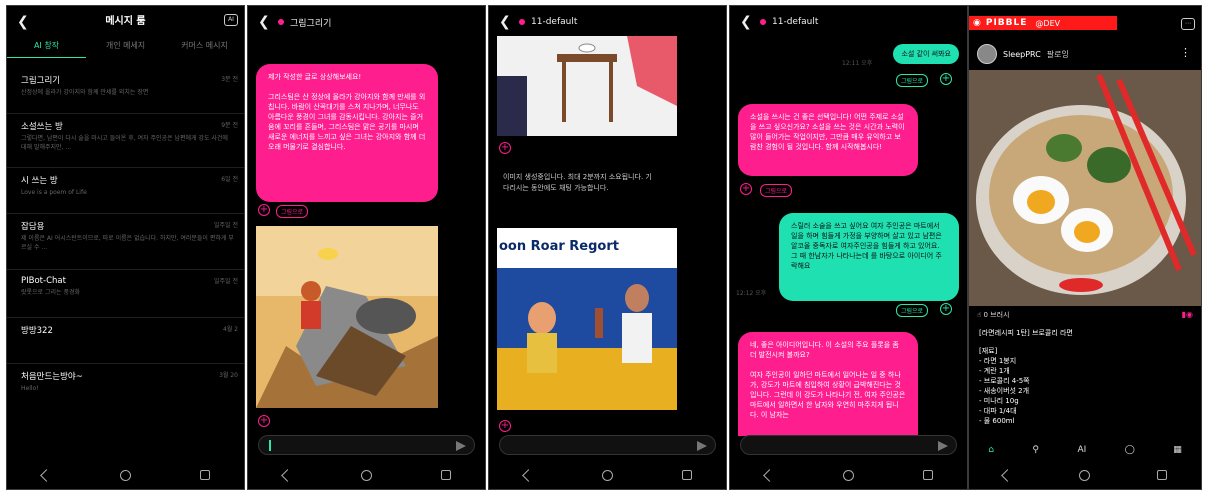 The width and height of the screenshot is (1207, 495). What do you see at coordinates (997, 421) in the screenshot?
I see `ingredient-item: - 물 600ml` at bounding box center [997, 421].